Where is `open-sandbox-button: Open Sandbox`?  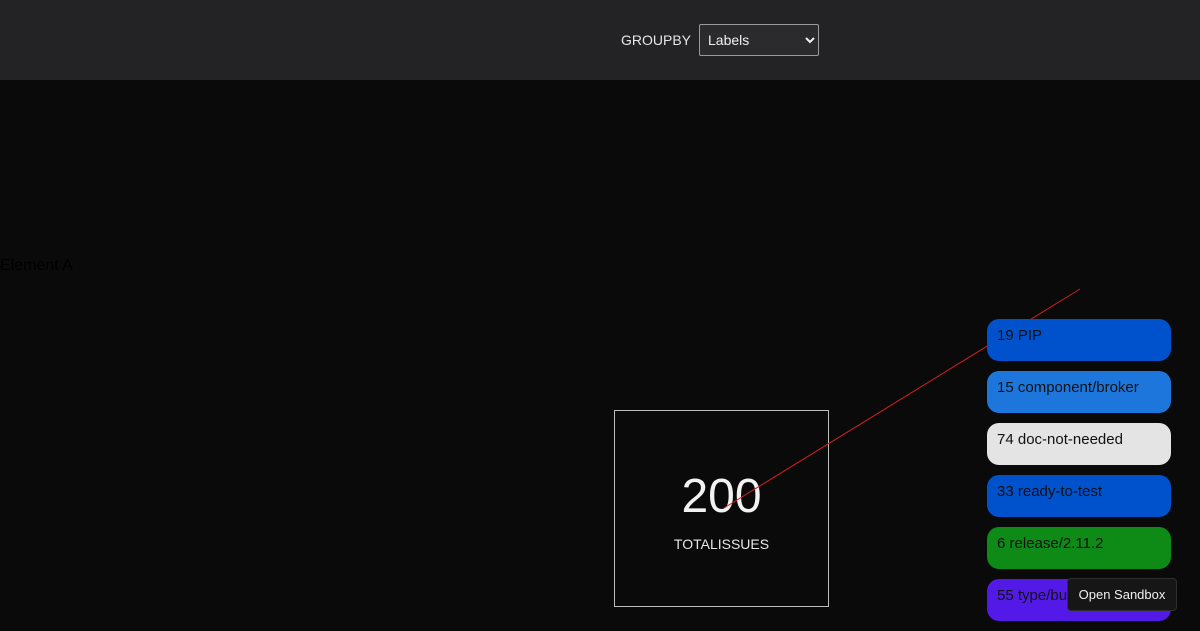
open-sandbox-button: Open Sandbox is located at coordinates (1122, 594).